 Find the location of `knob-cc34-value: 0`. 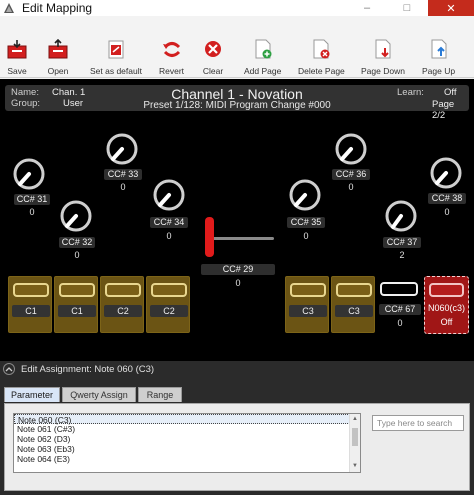

knob-cc34-value: 0 is located at coordinates (169, 236).